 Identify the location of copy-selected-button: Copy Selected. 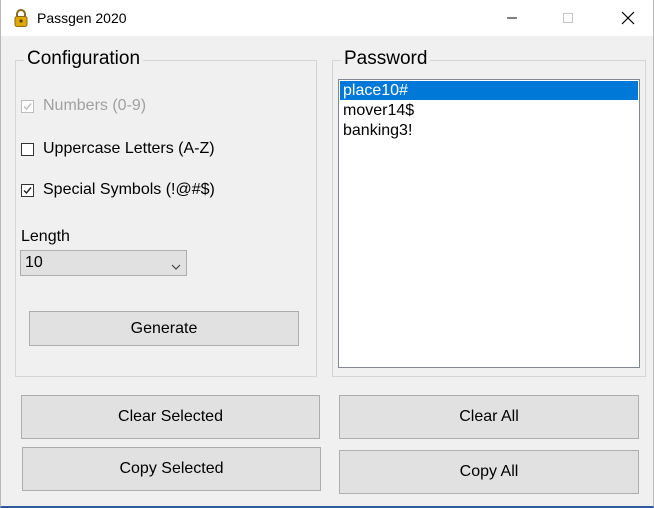
(171, 469).